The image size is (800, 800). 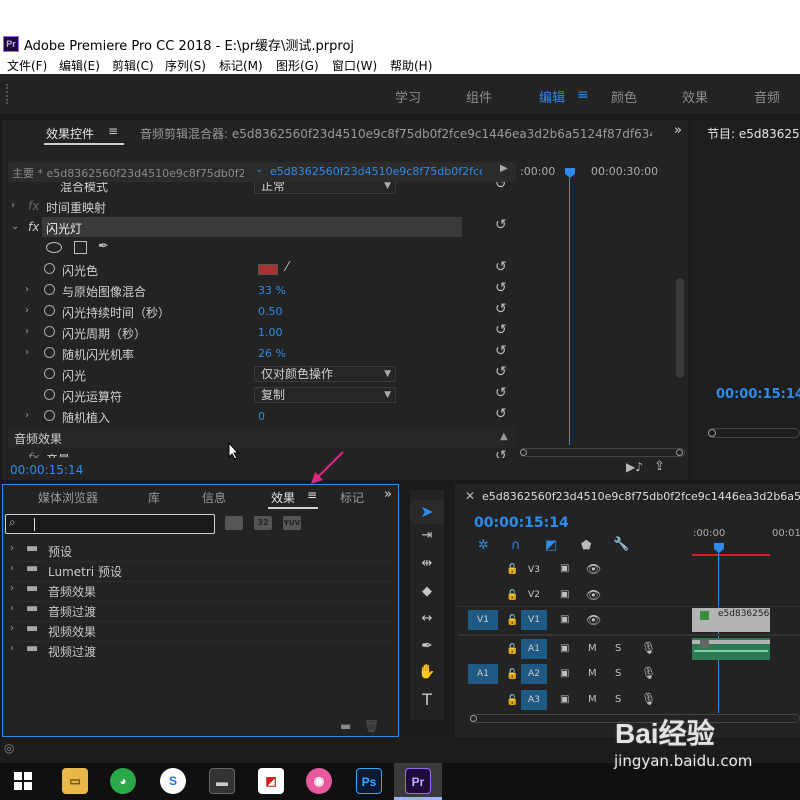 What do you see at coordinates (23, 781) in the screenshot?
I see `windows-start-icon` at bounding box center [23, 781].